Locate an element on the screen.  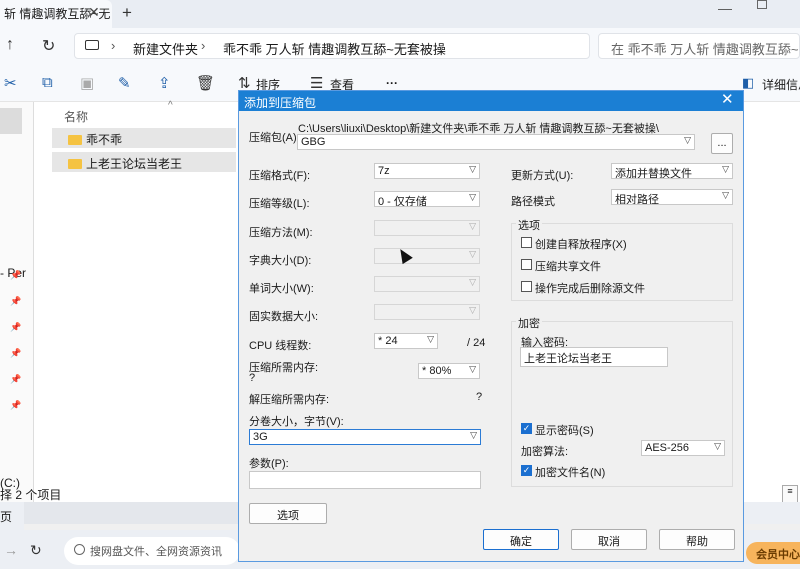
volume-size-value: 3G is located at coordinates (260, 437).